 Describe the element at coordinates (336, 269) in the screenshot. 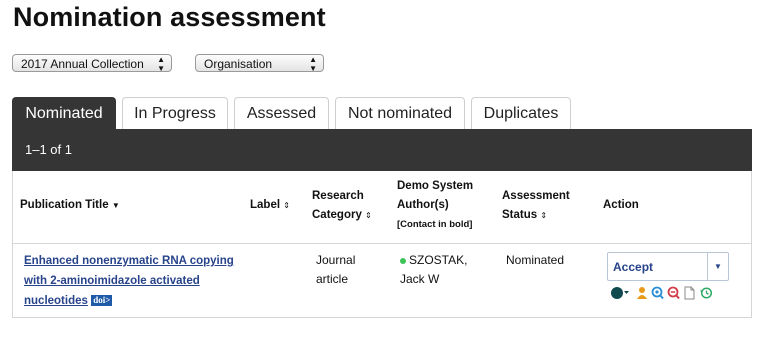

I see `row-category: Journal article` at that location.